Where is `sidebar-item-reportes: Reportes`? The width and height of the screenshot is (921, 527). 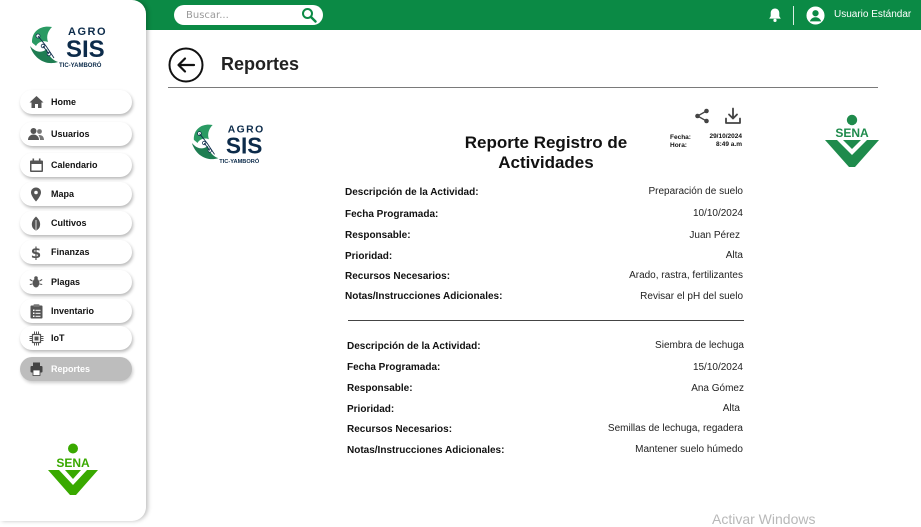
sidebar-item-reportes: Reportes is located at coordinates (76, 369).